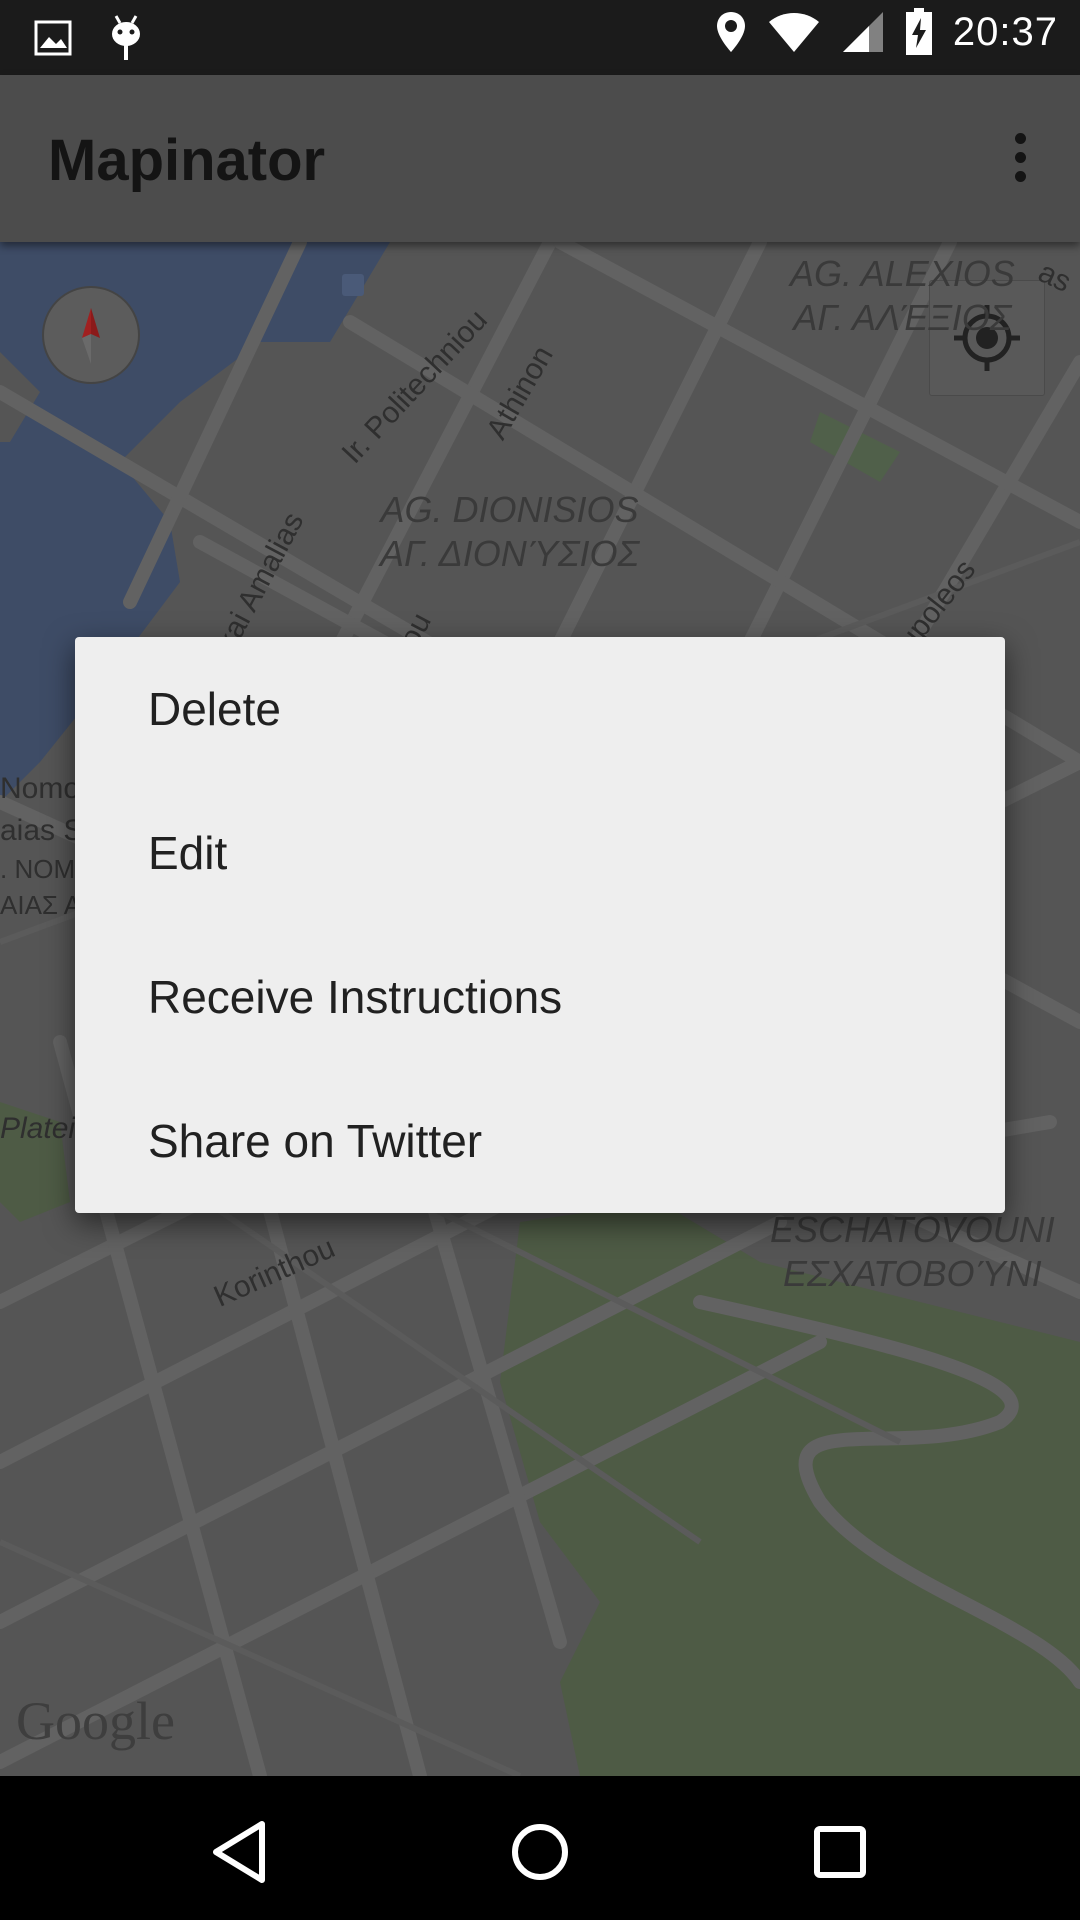 The image size is (1080, 1920). What do you see at coordinates (40, 788) in the screenshot?
I see `street-label: Nomo` at bounding box center [40, 788].